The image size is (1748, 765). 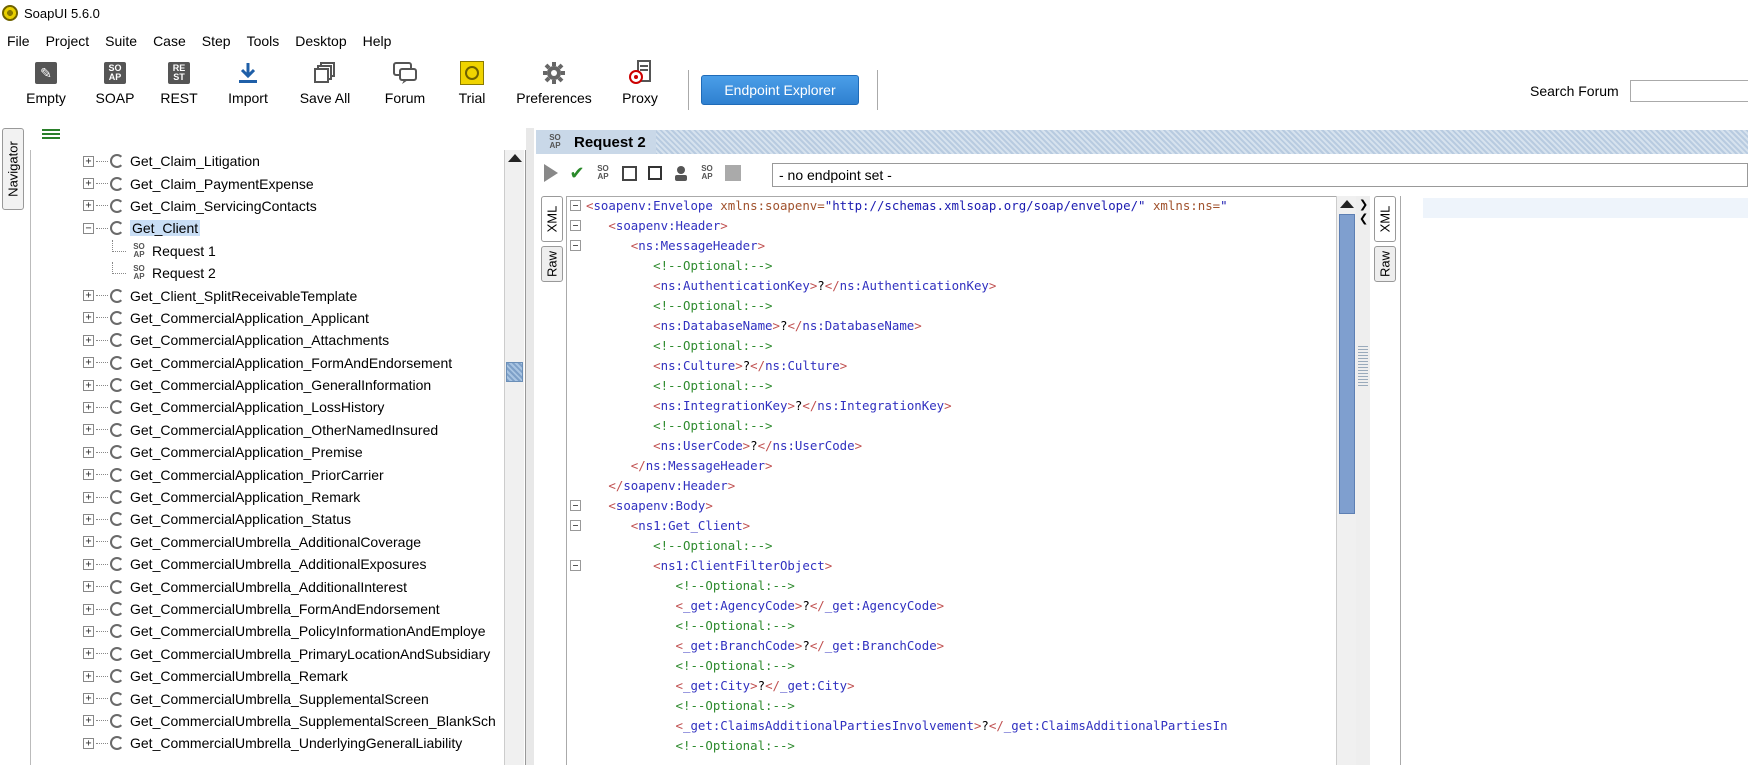 What do you see at coordinates (1260, 175) in the screenshot?
I see `endpoint-select: - no endpoint set -` at bounding box center [1260, 175].